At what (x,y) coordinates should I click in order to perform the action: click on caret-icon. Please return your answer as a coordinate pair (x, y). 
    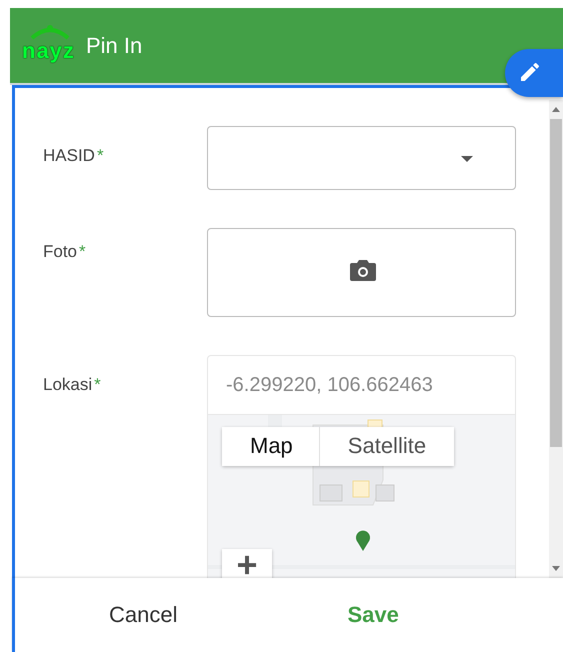
    Looking at the image, I should click on (467, 159).